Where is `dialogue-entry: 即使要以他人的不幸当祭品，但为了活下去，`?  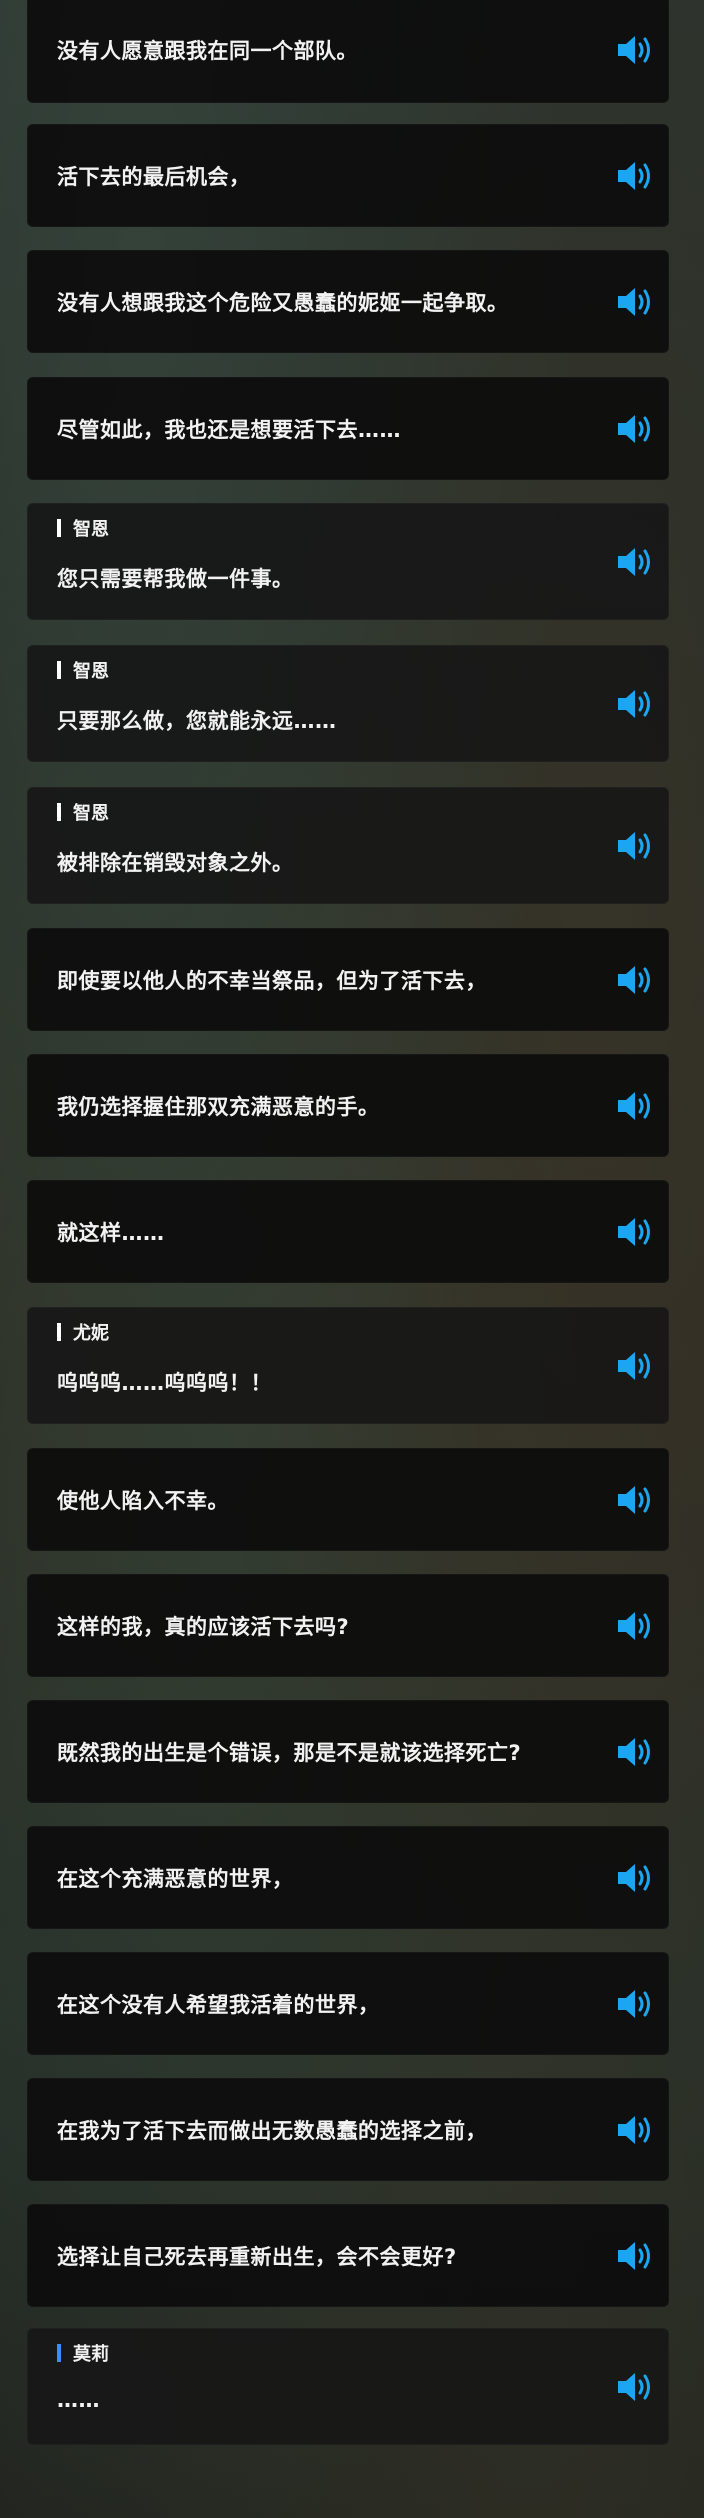 dialogue-entry: 即使要以他人的不幸当祭品，但为了活下去， is located at coordinates (348, 979).